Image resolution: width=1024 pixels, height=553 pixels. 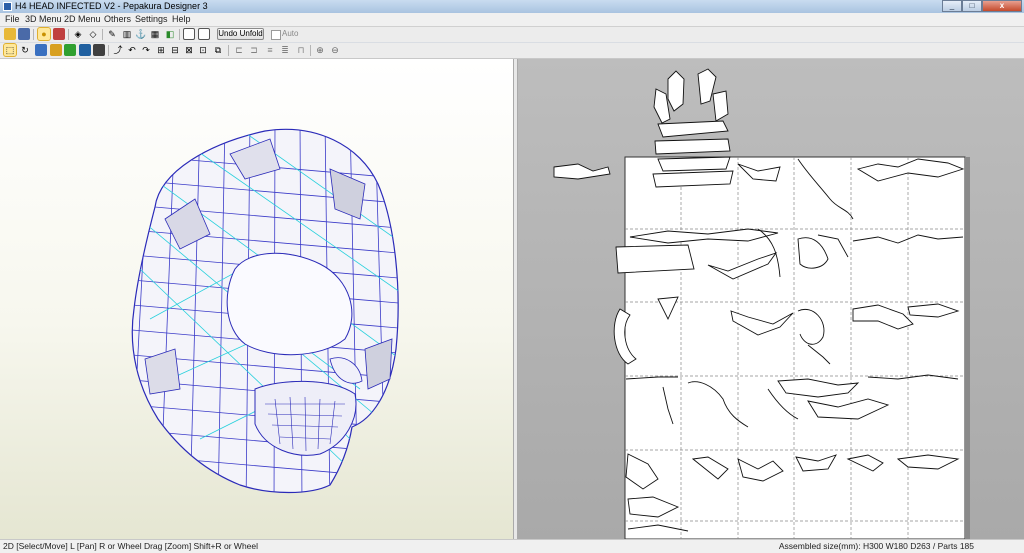 I want to click on texture-icon: ▦, so click(x=155, y=34).